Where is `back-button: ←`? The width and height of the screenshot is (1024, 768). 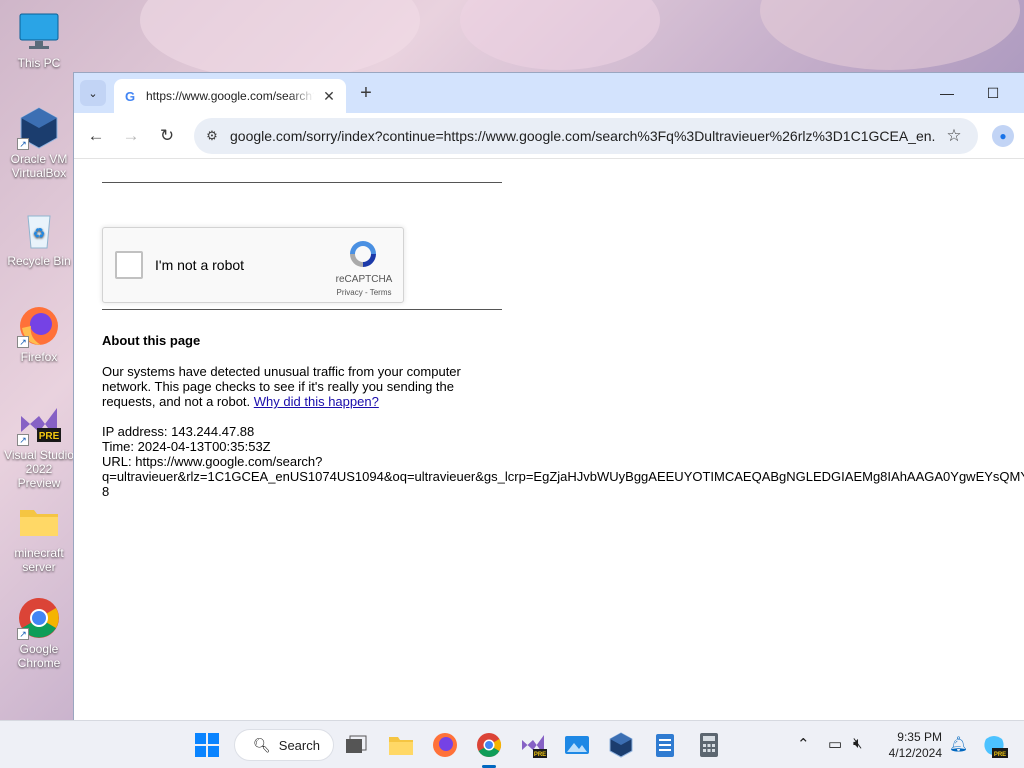
back-button: ← is located at coordinates (96, 136).